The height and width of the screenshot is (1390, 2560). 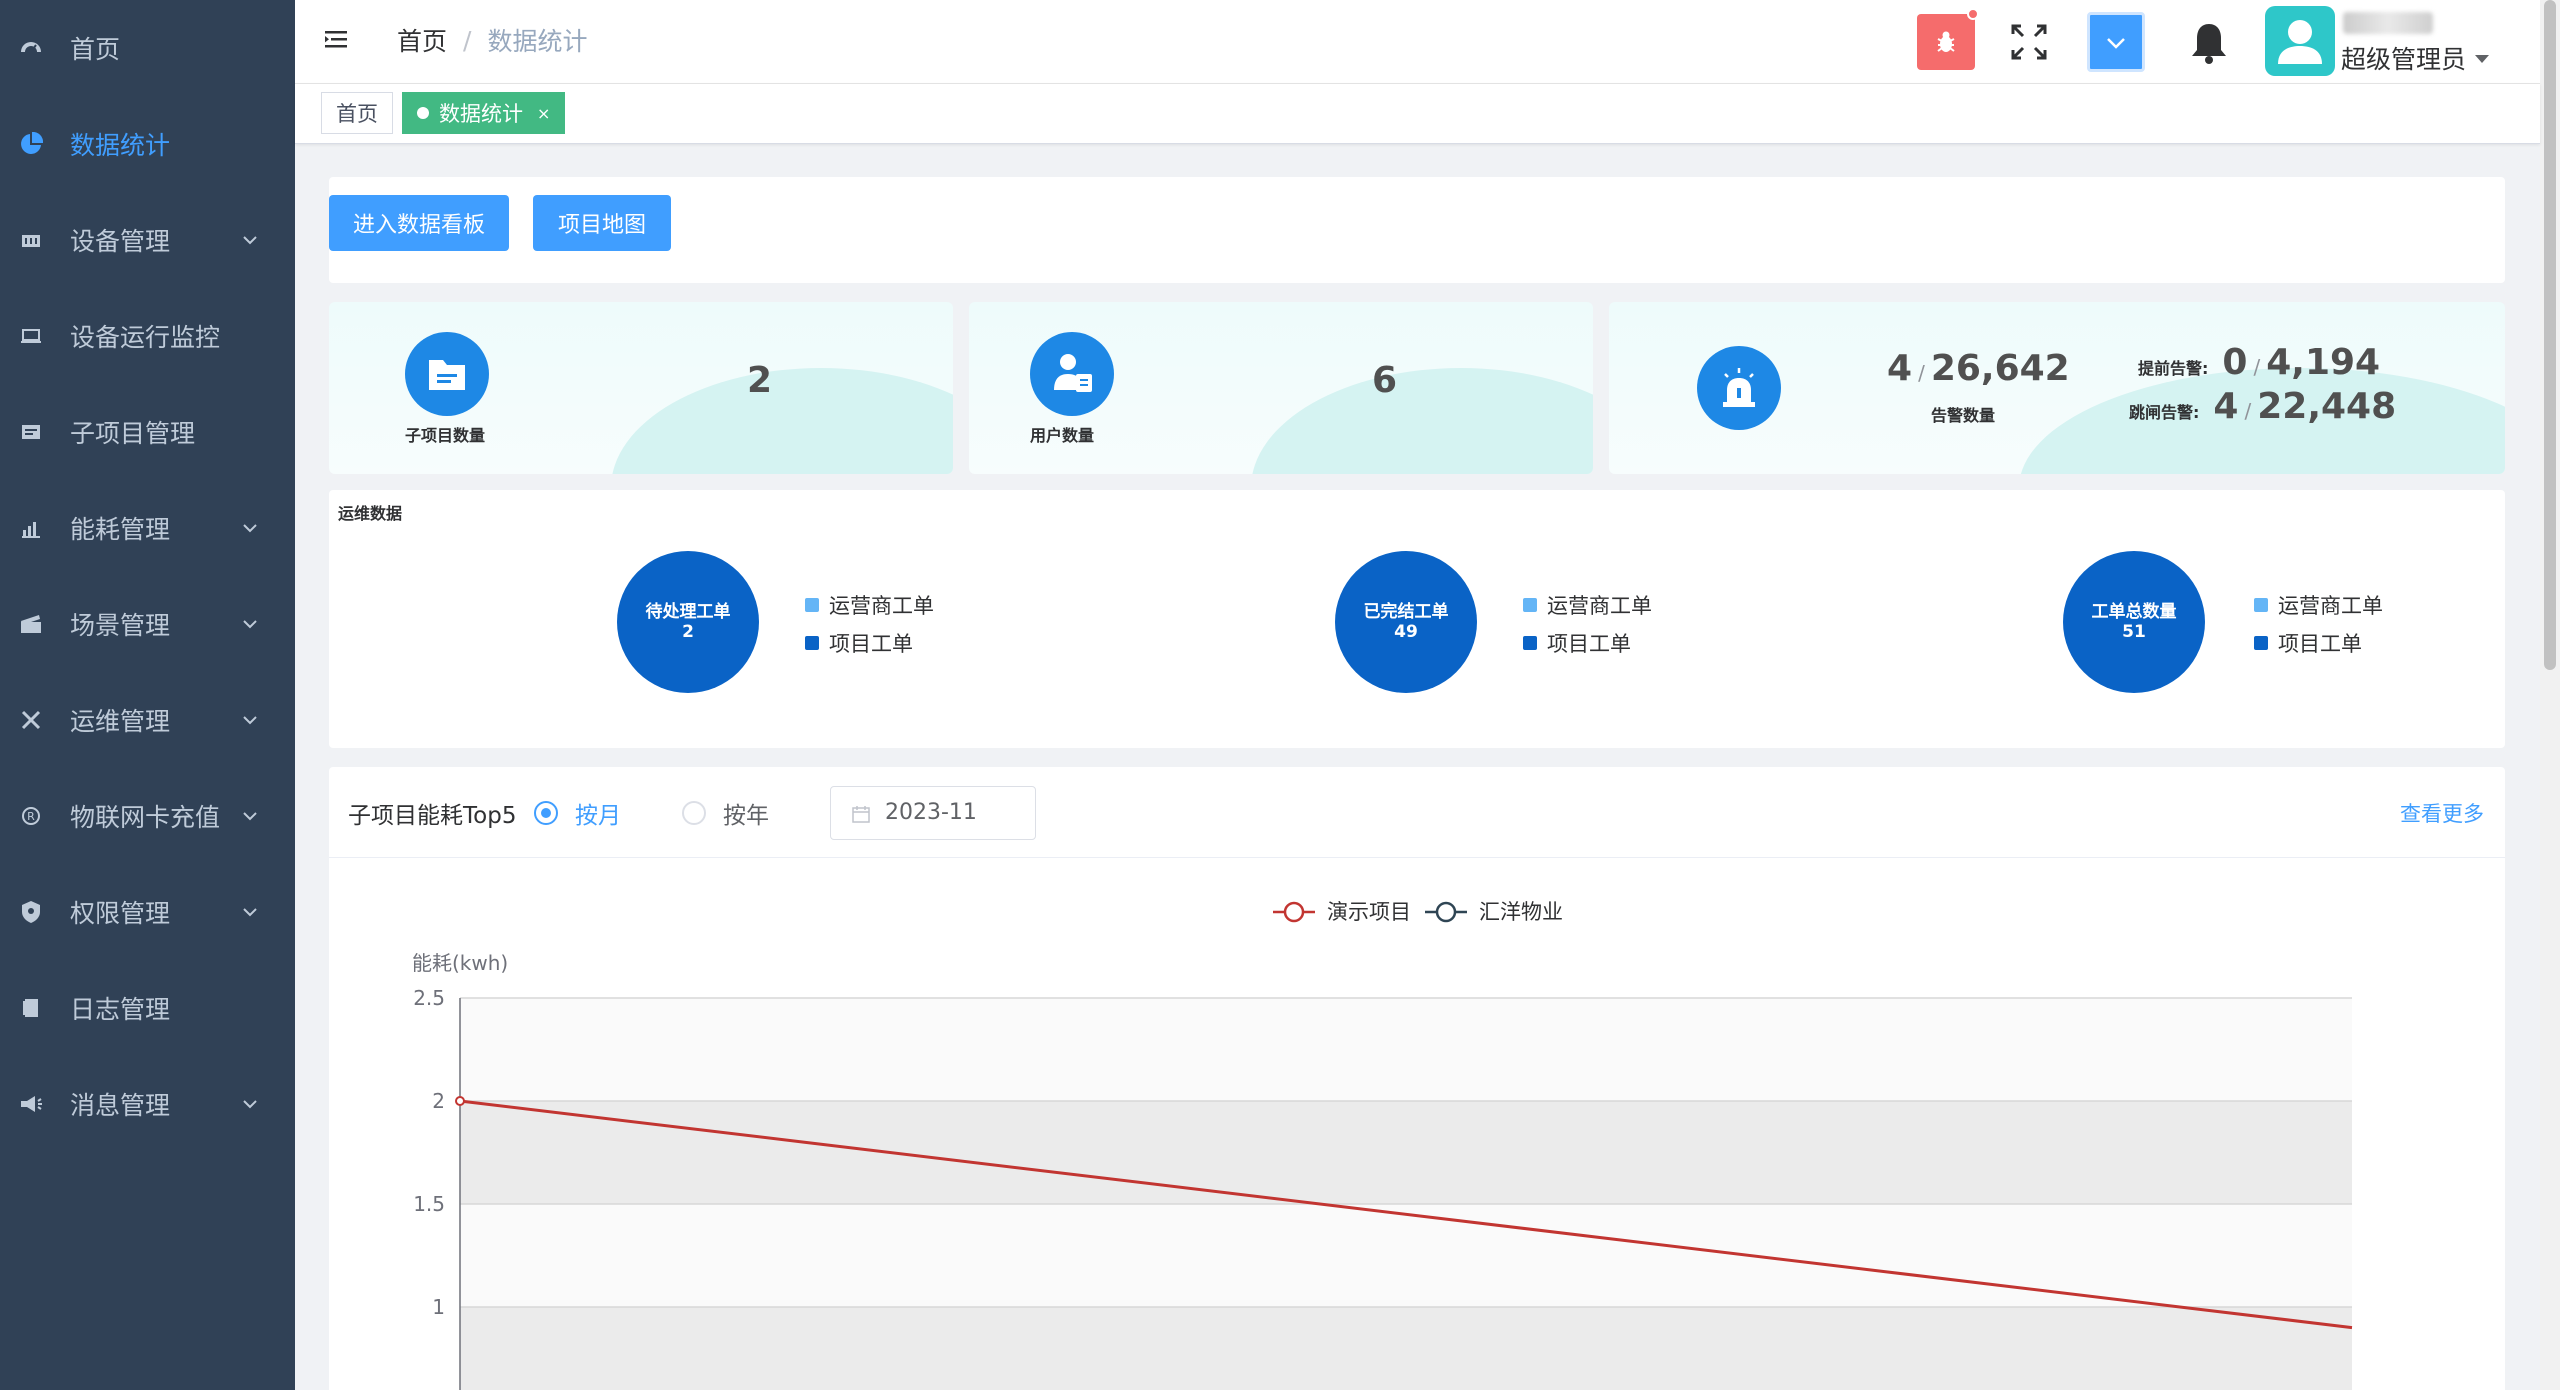 I want to click on sidebar-item-data-stats: 数据统计, so click(x=147, y=144).